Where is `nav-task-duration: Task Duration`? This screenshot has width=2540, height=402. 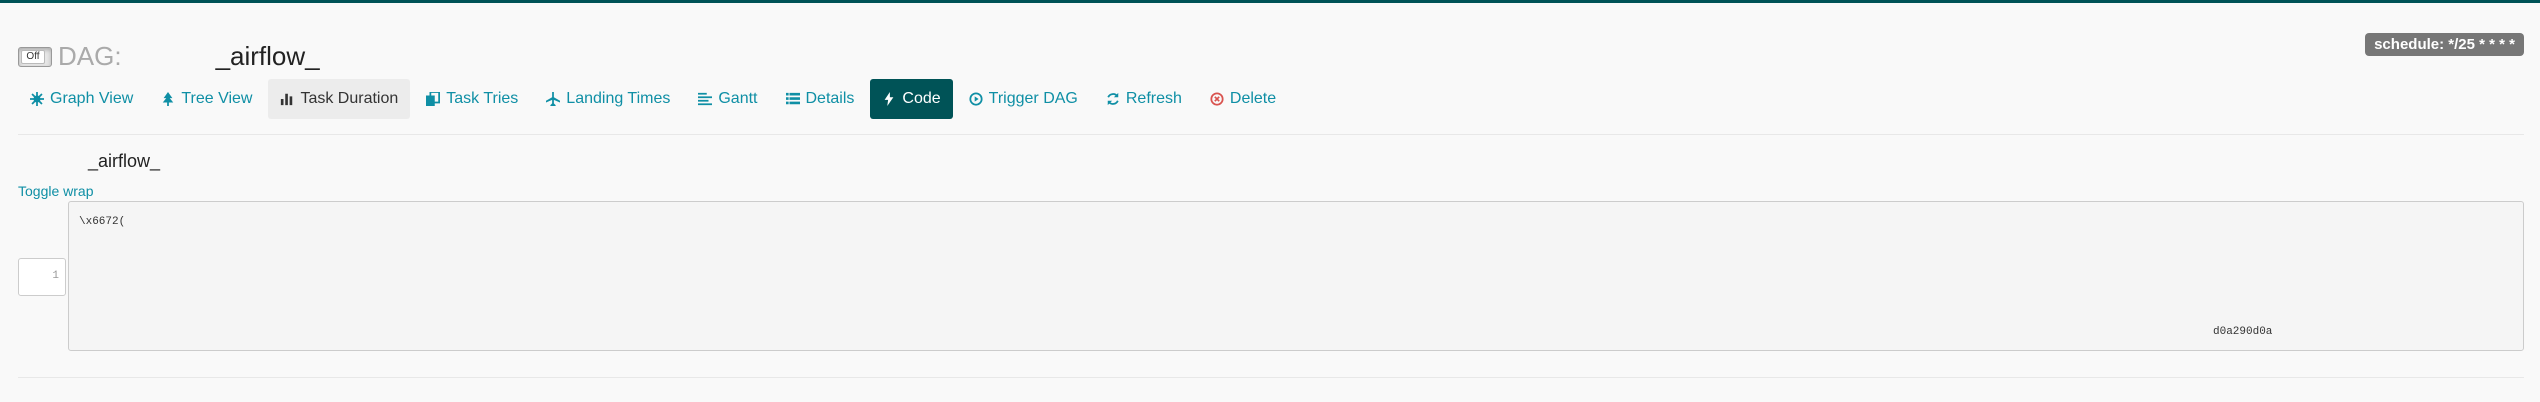
nav-task-duration: Task Duration is located at coordinates (339, 99).